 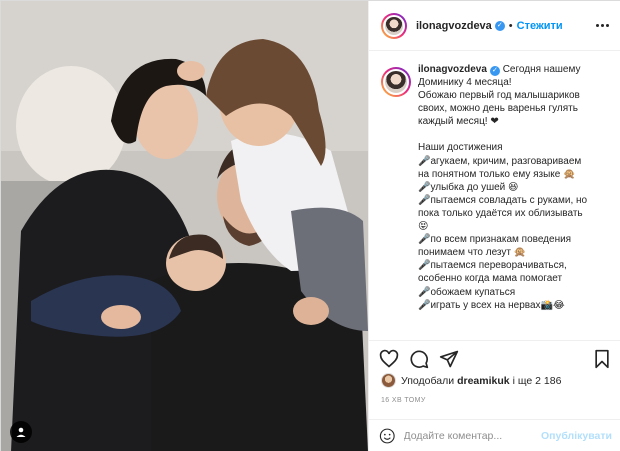 What do you see at coordinates (503, 200) in the screenshot?
I see `caption-line: 🎤пытаемся совладать с руками, но` at bounding box center [503, 200].